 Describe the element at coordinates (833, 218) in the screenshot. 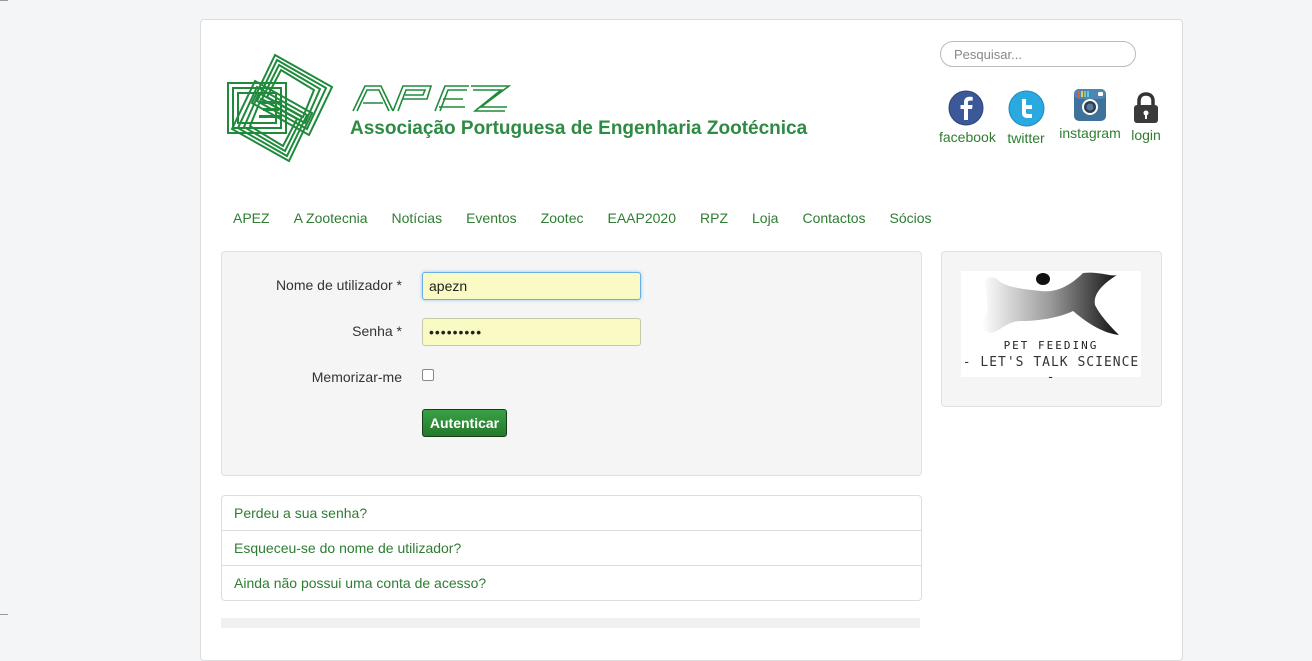

I see `nav-item-contactos: Contactos` at that location.